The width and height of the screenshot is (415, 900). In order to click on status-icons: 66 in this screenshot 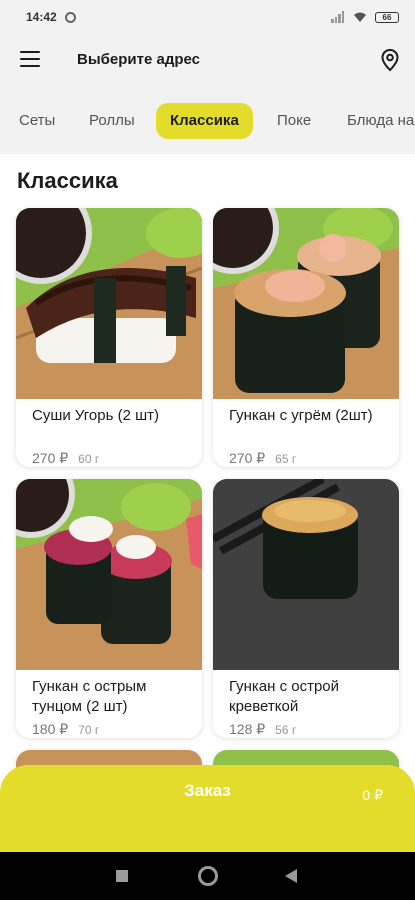, I will do `click(365, 17)`.